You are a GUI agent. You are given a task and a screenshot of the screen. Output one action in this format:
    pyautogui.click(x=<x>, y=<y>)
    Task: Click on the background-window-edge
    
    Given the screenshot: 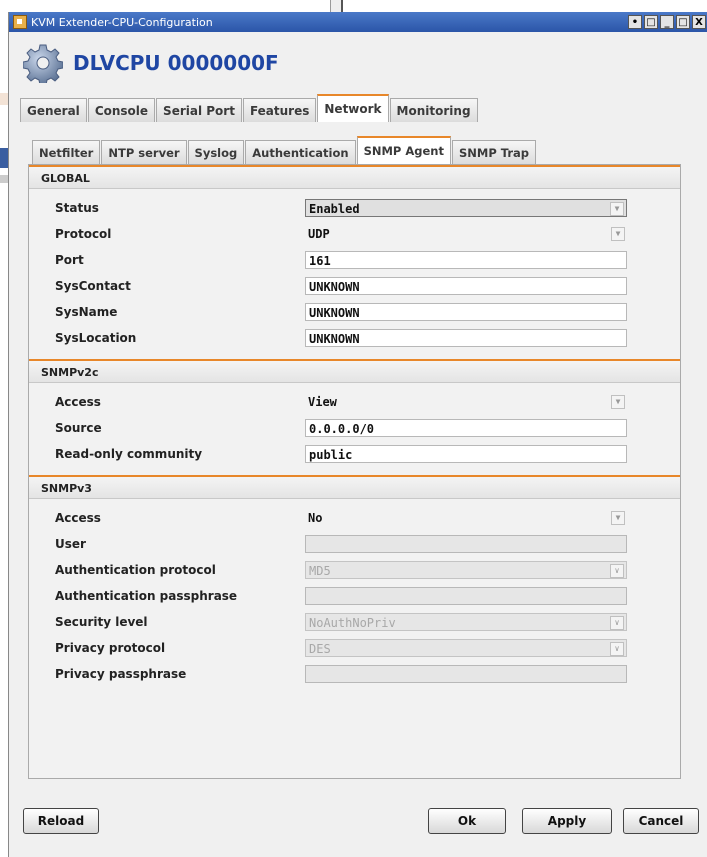 What is the action you would take?
    pyautogui.click(x=336, y=6)
    